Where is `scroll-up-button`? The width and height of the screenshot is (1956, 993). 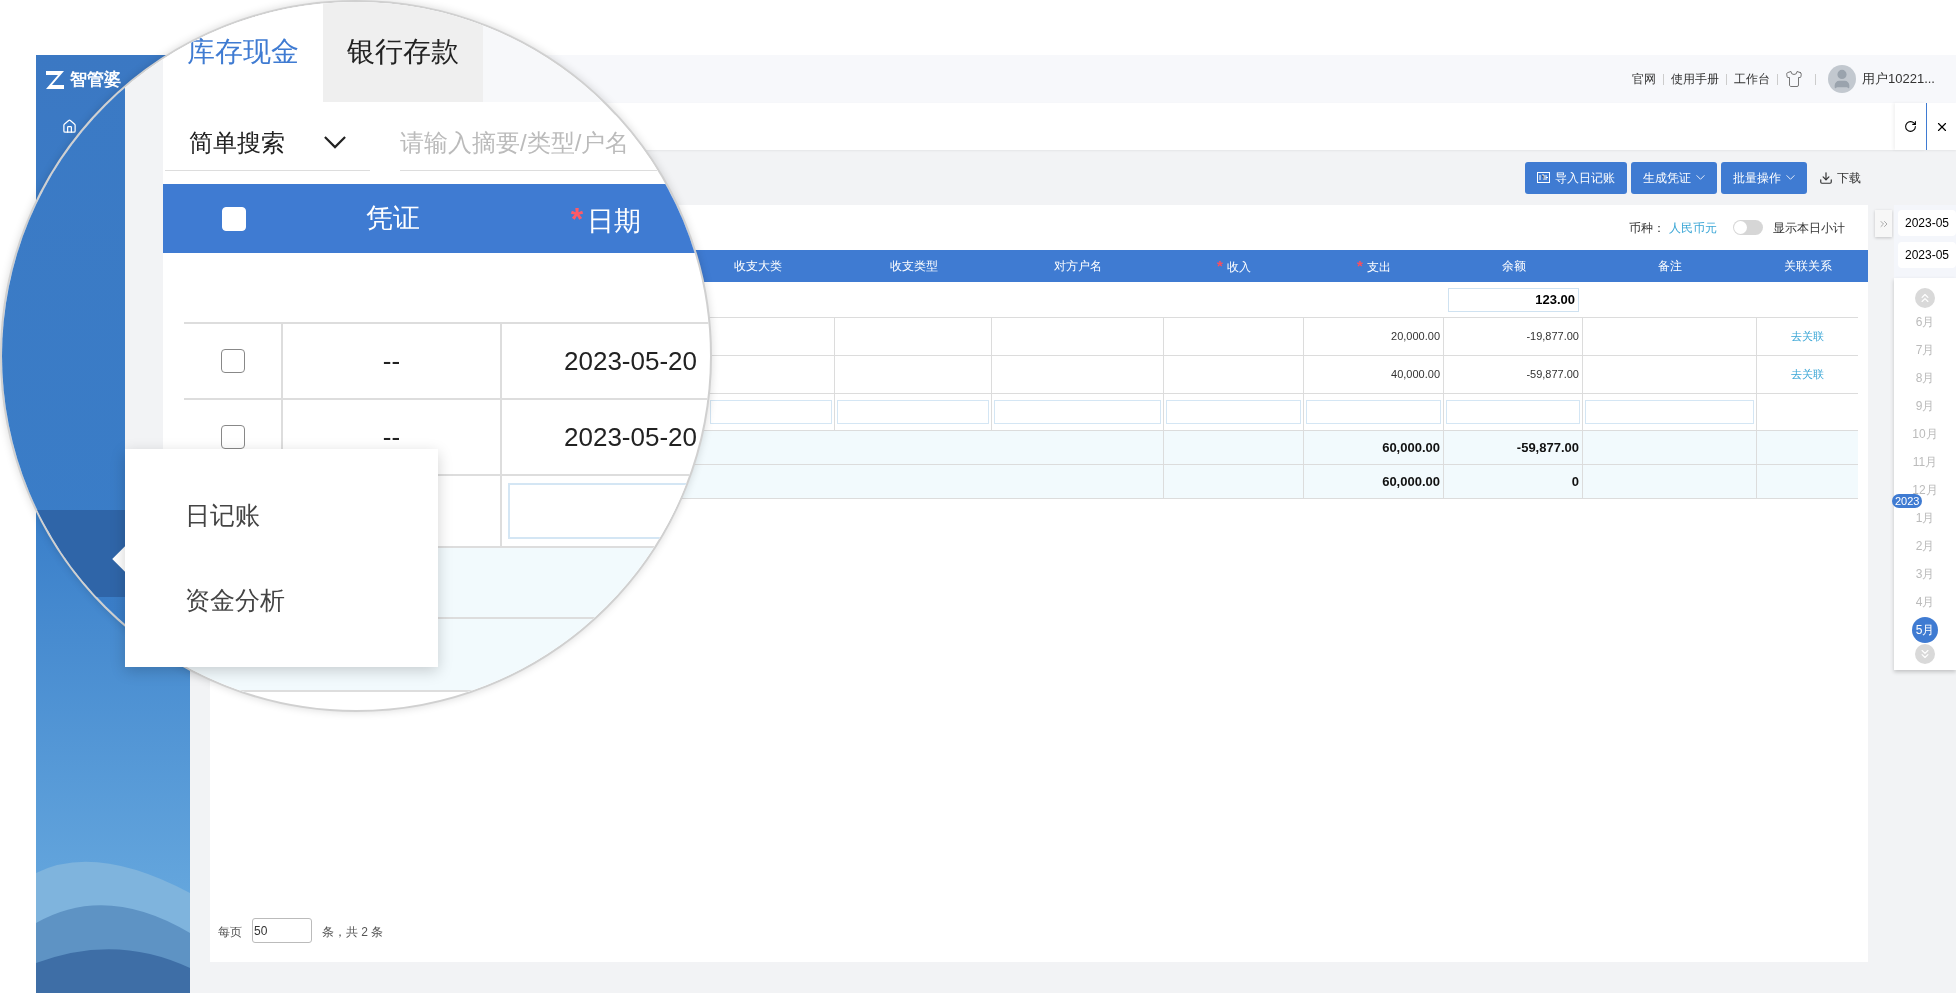
scroll-up-button is located at coordinates (1925, 298).